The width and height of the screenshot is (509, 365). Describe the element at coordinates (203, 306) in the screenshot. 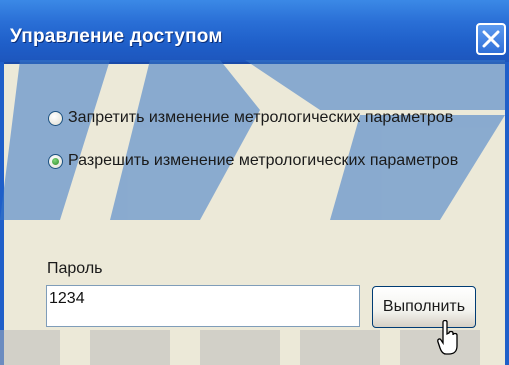

I see `password-input` at that location.